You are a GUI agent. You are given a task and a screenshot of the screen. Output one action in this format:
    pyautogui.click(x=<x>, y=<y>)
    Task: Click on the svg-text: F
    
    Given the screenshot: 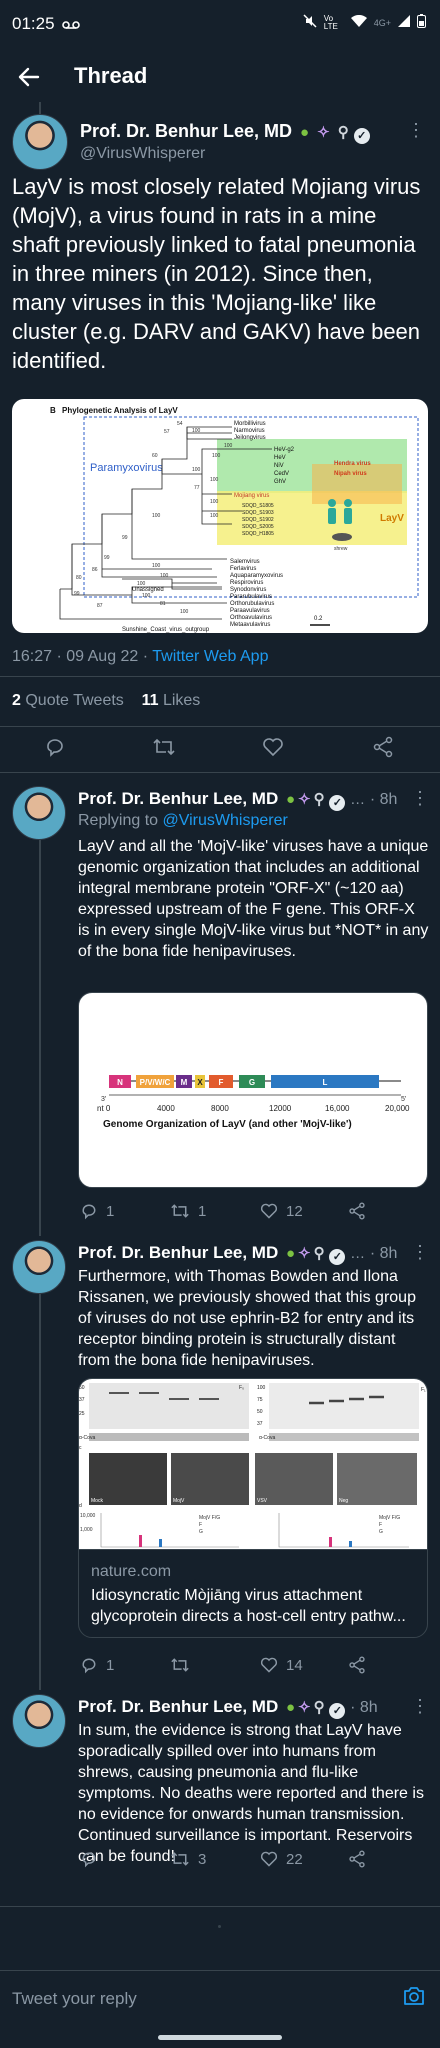 What is the action you would take?
    pyautogui.click(x=221, y=1082)
    